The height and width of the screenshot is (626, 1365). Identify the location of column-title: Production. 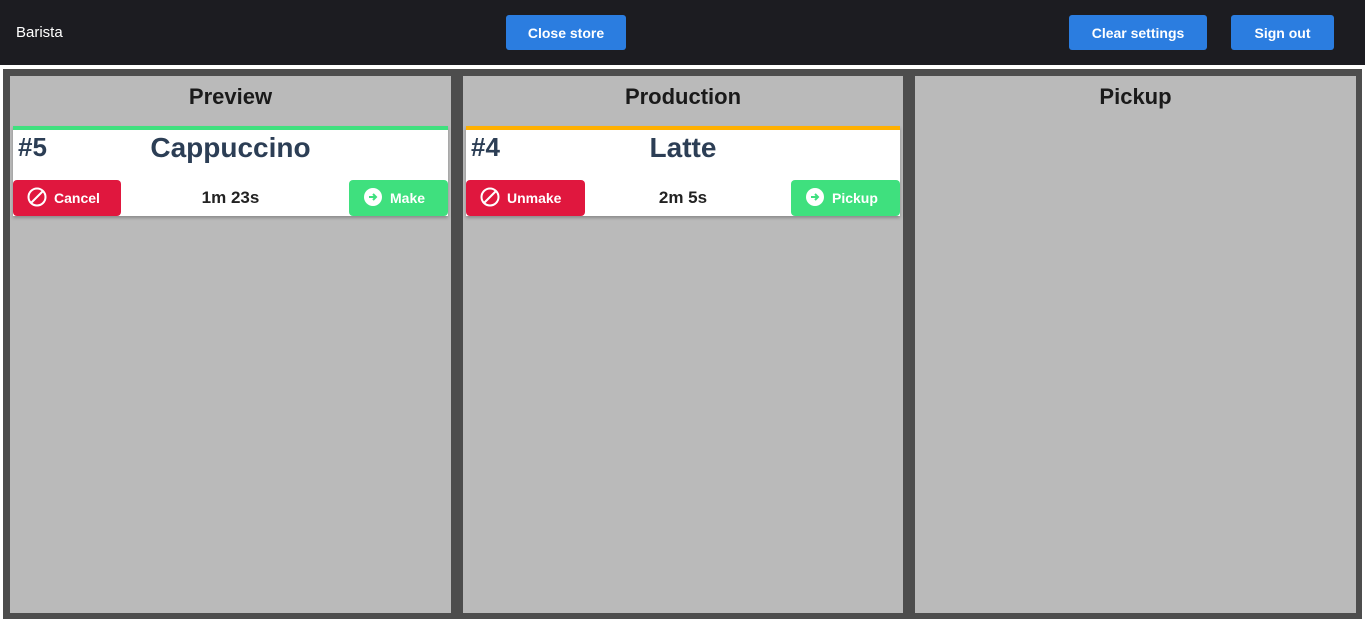
(683, 96).